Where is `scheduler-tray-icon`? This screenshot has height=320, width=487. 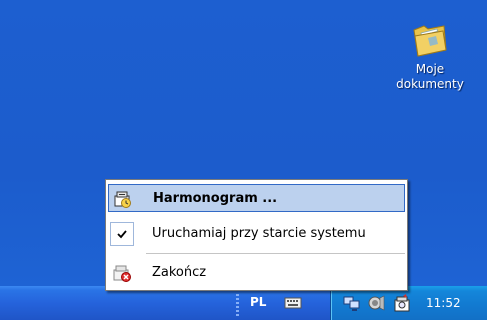
scheduler-tray-icon is located at coordinates (403, 306).